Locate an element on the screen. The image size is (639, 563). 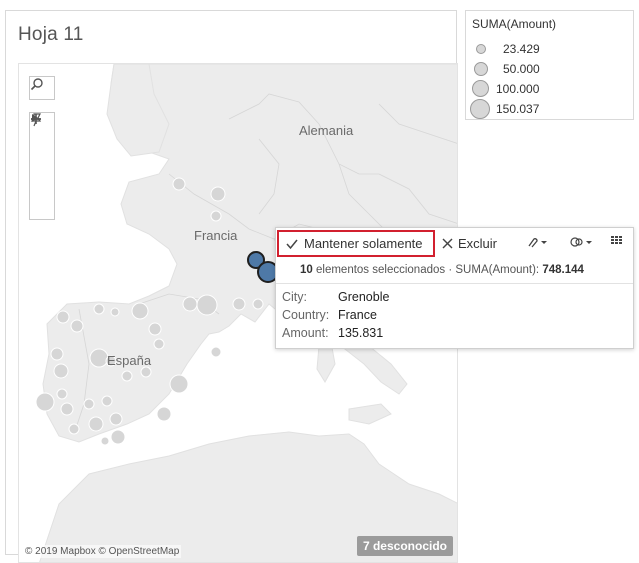
map-attribution: © 2019 Mapbox © OpenStreetMap is located at coordinates (102, 551).